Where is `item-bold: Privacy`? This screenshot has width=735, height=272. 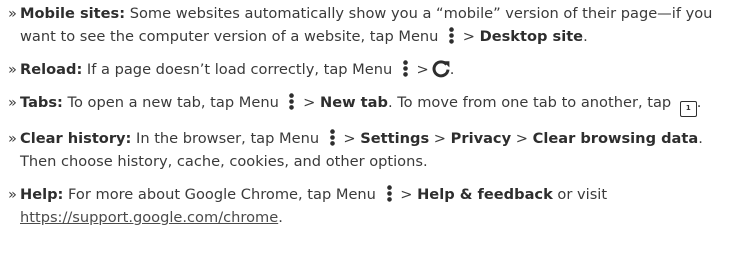 item-bold: Privacy is located at coordinates (481, 138).